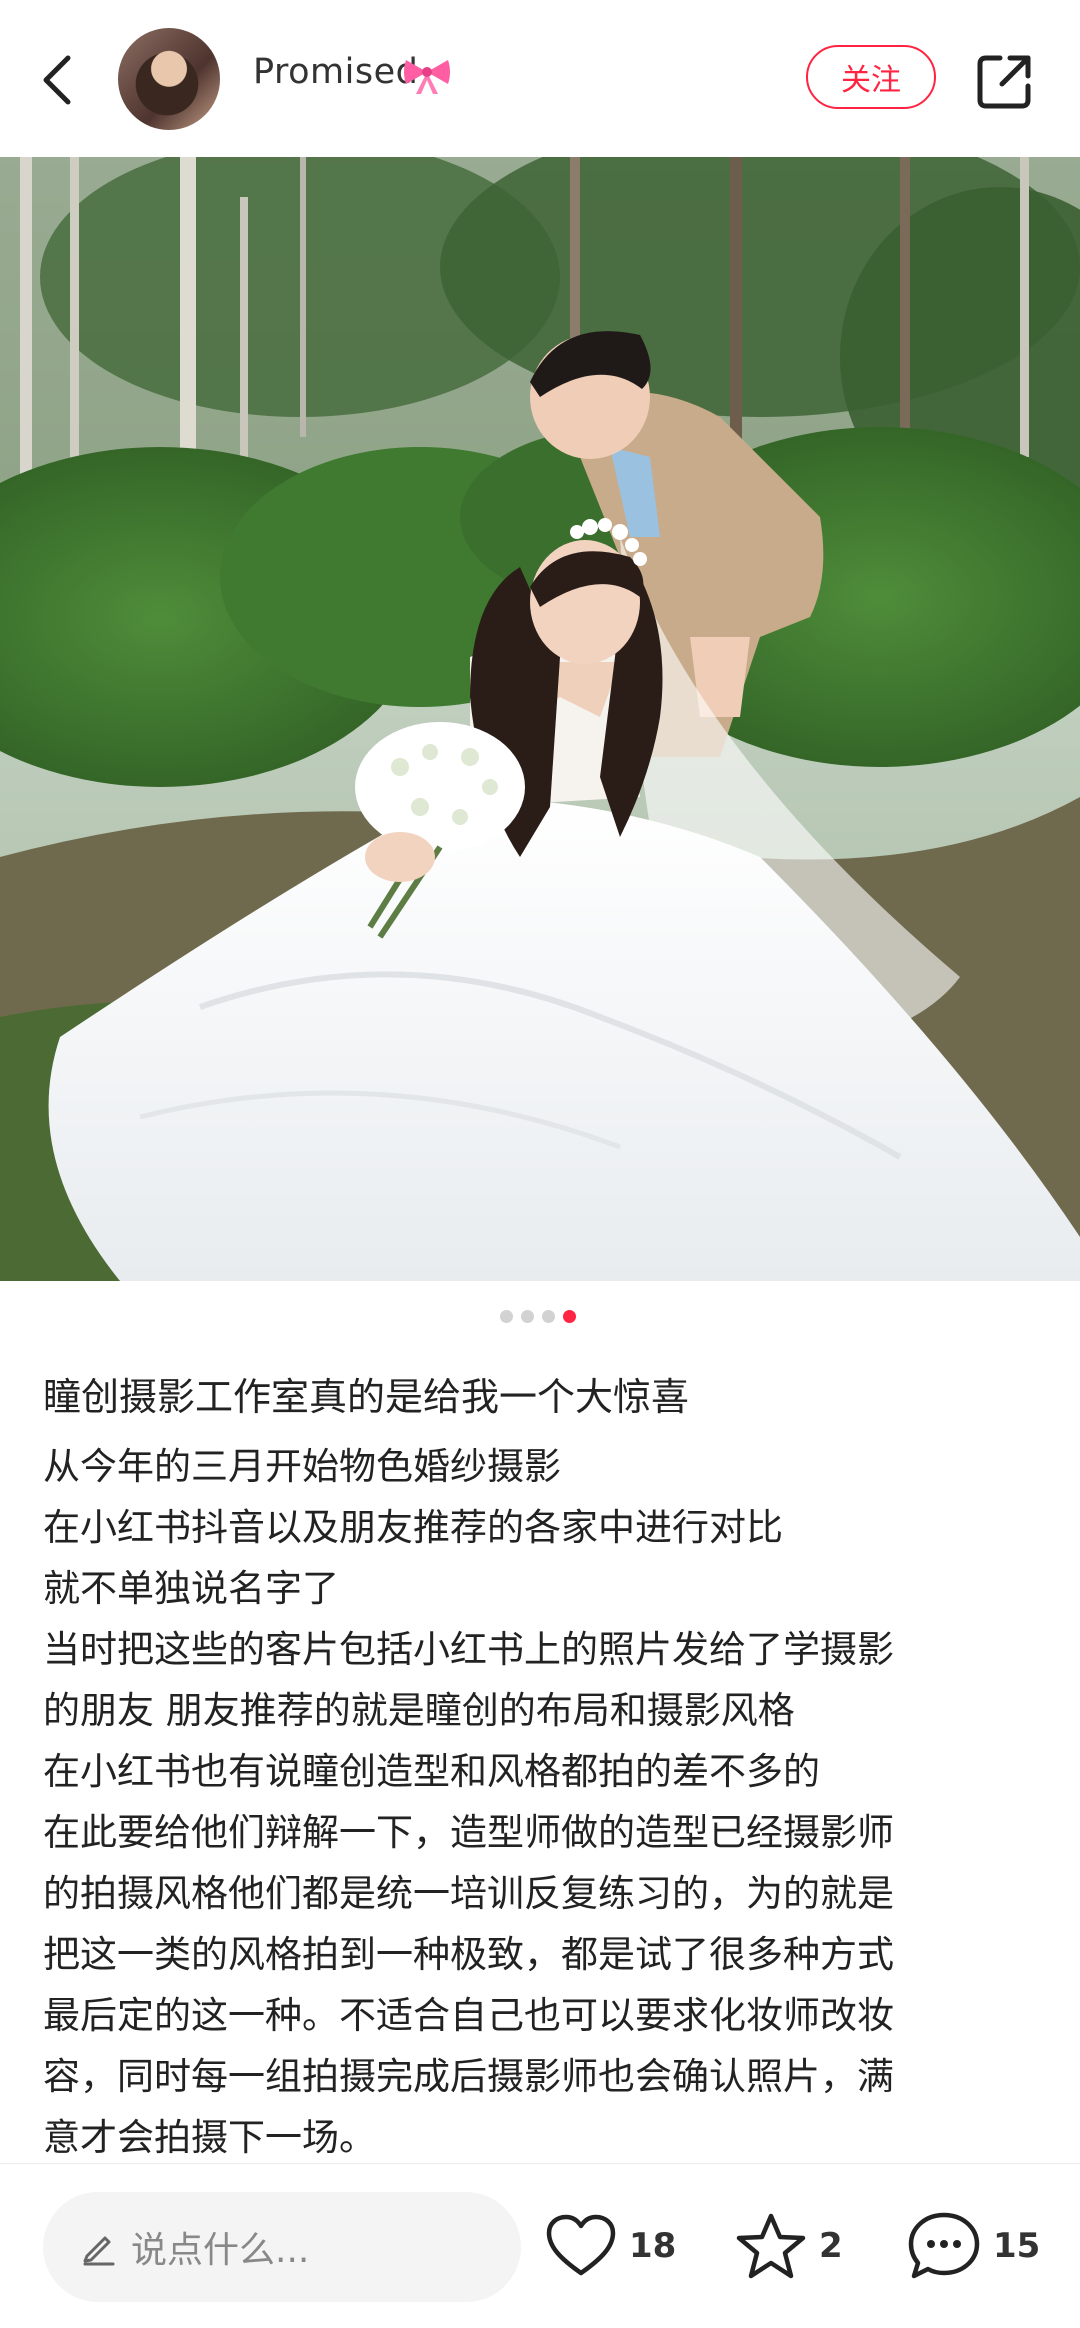  What do you see at coordinates (302, 1466) in the screenshot?
I see `post-line: 从今年的三月开始物色婚纱摄影` at bounding box center [302, 1466].